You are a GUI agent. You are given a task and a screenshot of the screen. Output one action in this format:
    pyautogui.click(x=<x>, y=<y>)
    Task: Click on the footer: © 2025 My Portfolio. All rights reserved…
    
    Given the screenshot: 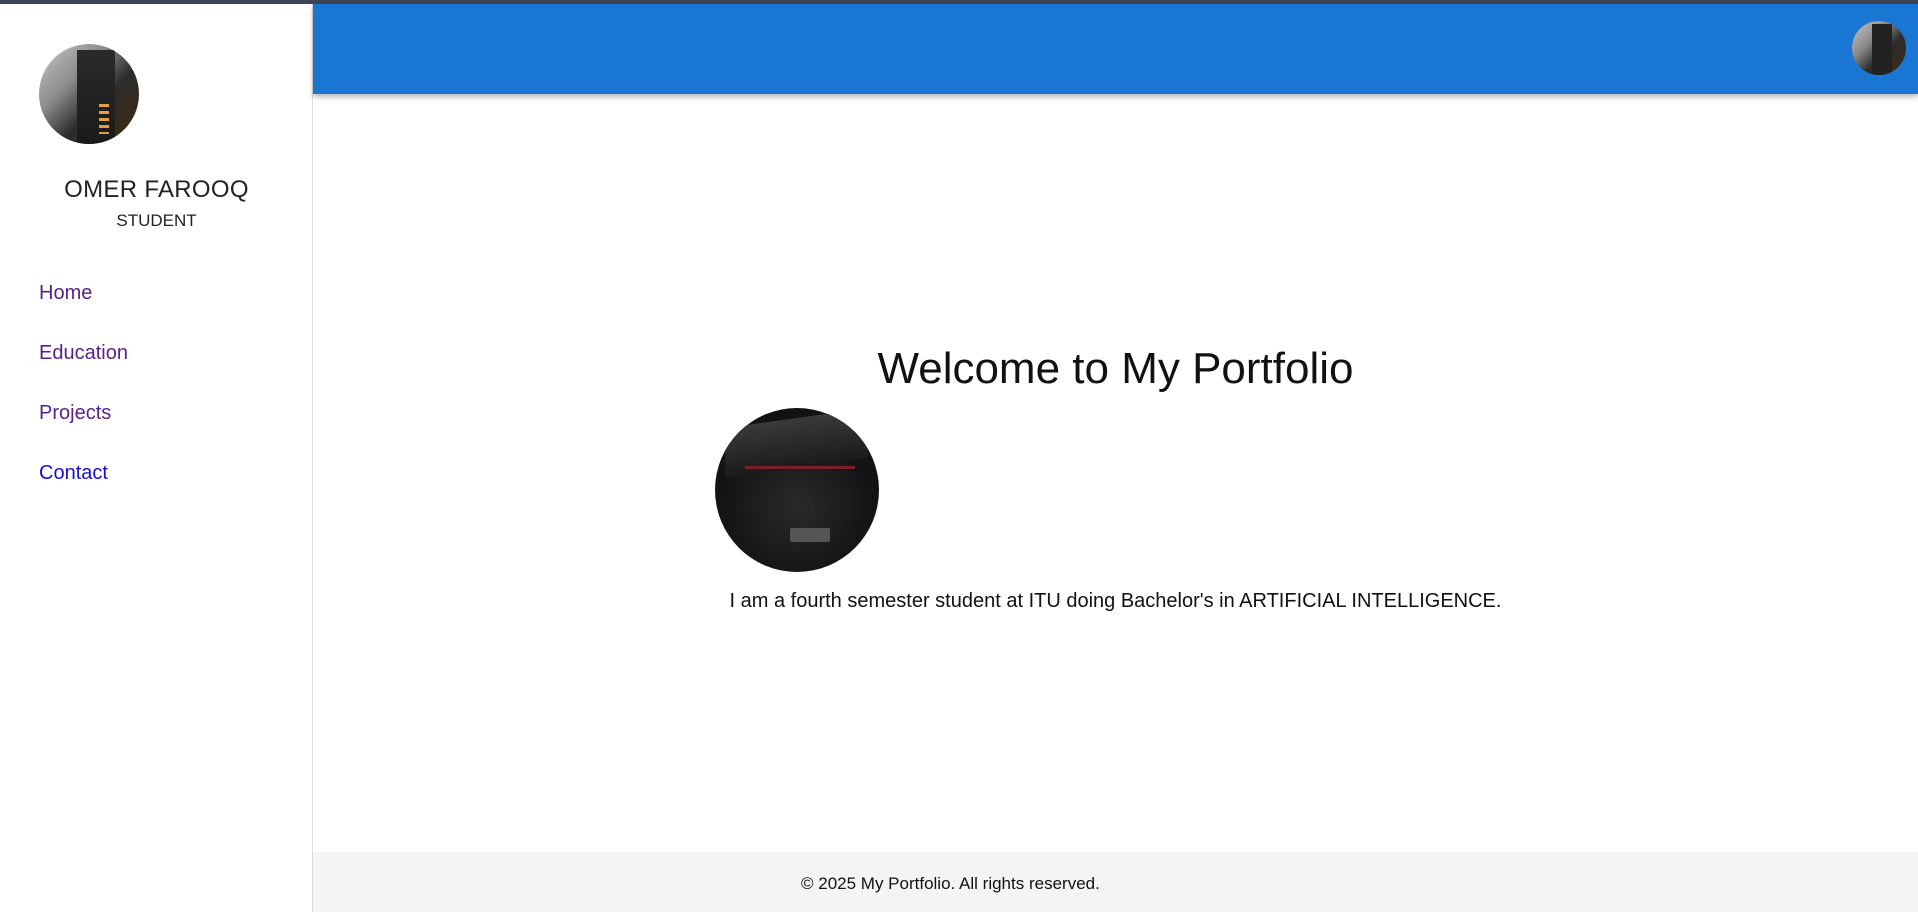 What is the action you would take?
    pyautogui.click(x=1115, y=882)
    